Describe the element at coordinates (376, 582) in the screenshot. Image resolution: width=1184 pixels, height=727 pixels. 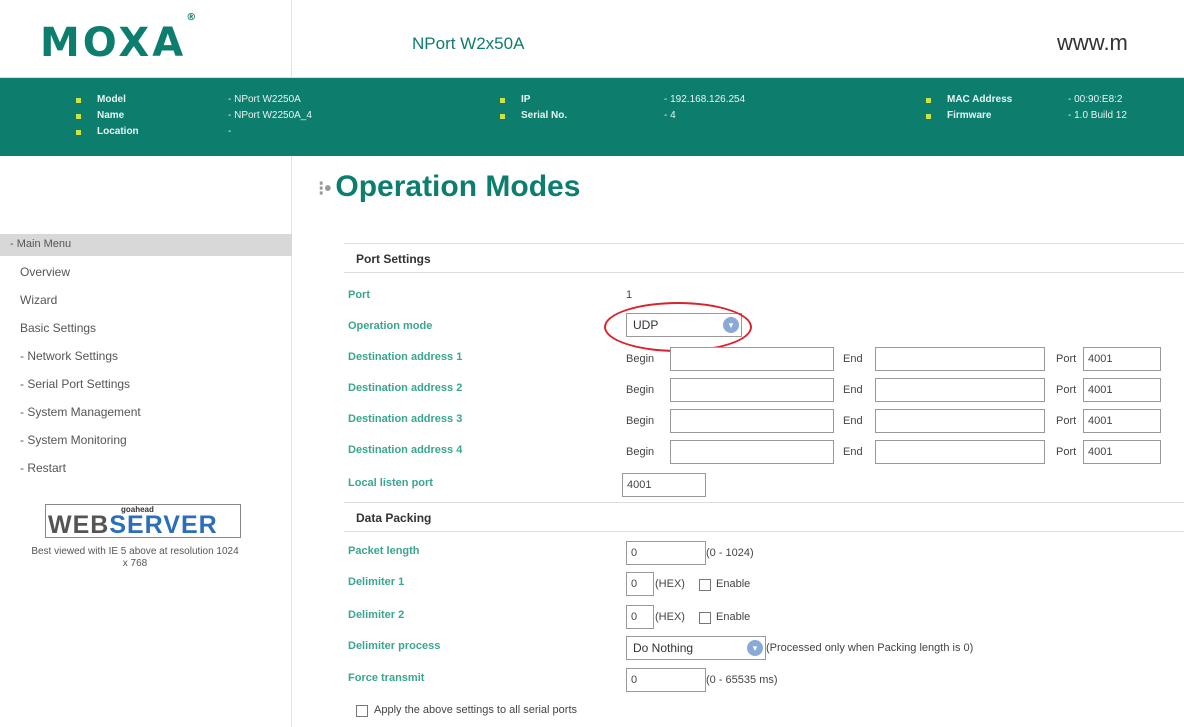
I see `delimiter1-label: Delimiter 1` at that location.